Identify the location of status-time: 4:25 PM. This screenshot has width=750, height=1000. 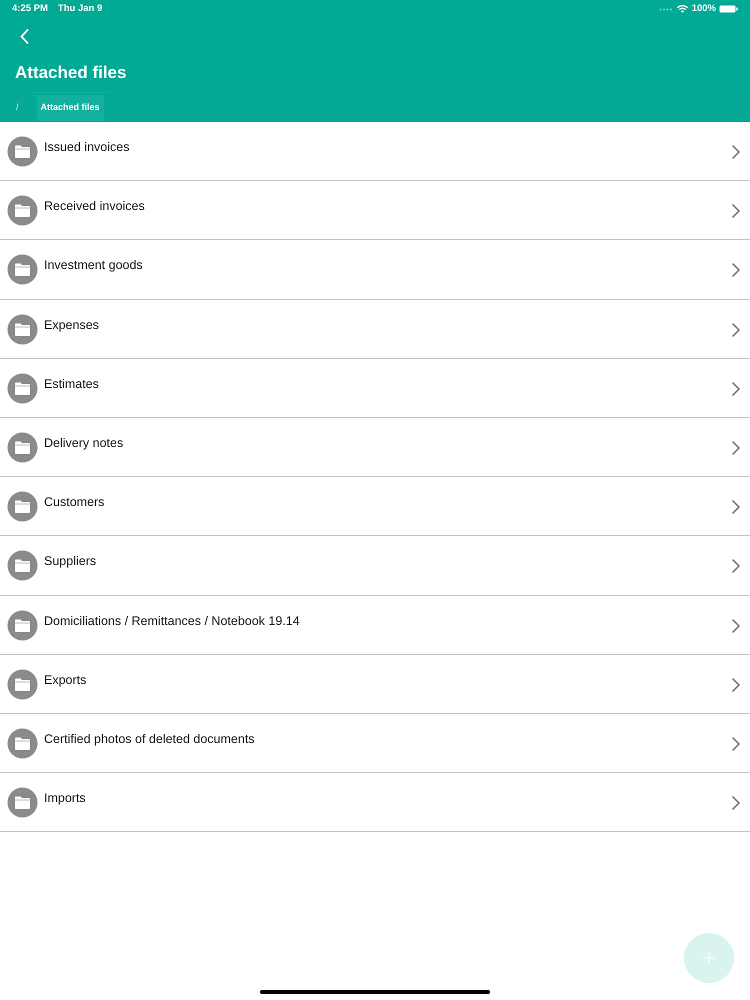
(30, 9).